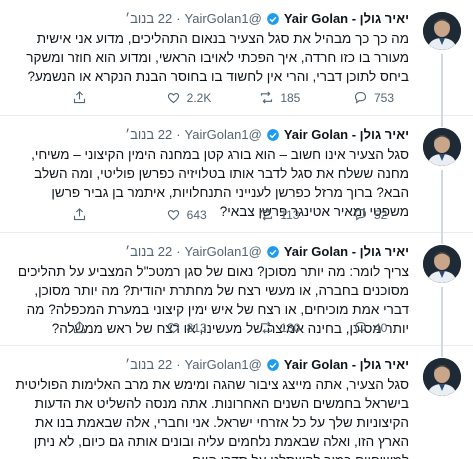  I want to click on reply-button: 40, so click(381, 327).